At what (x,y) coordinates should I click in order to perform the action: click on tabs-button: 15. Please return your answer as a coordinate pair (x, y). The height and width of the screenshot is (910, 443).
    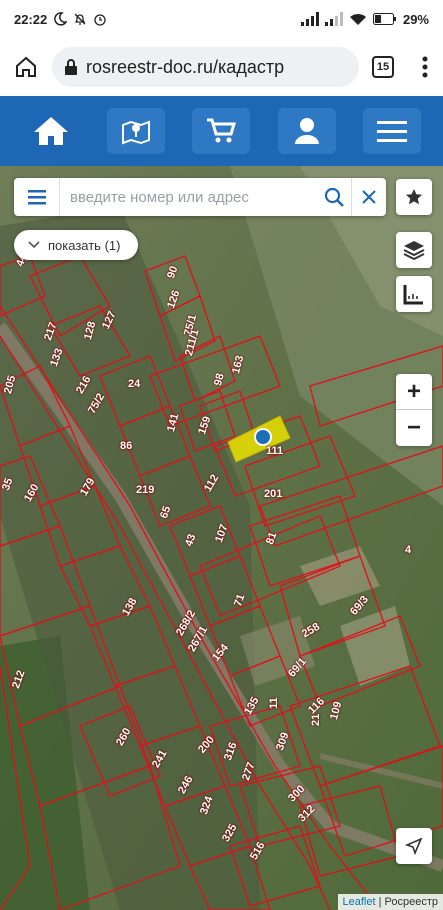
    Looking at the image, I should click on (383, 67).